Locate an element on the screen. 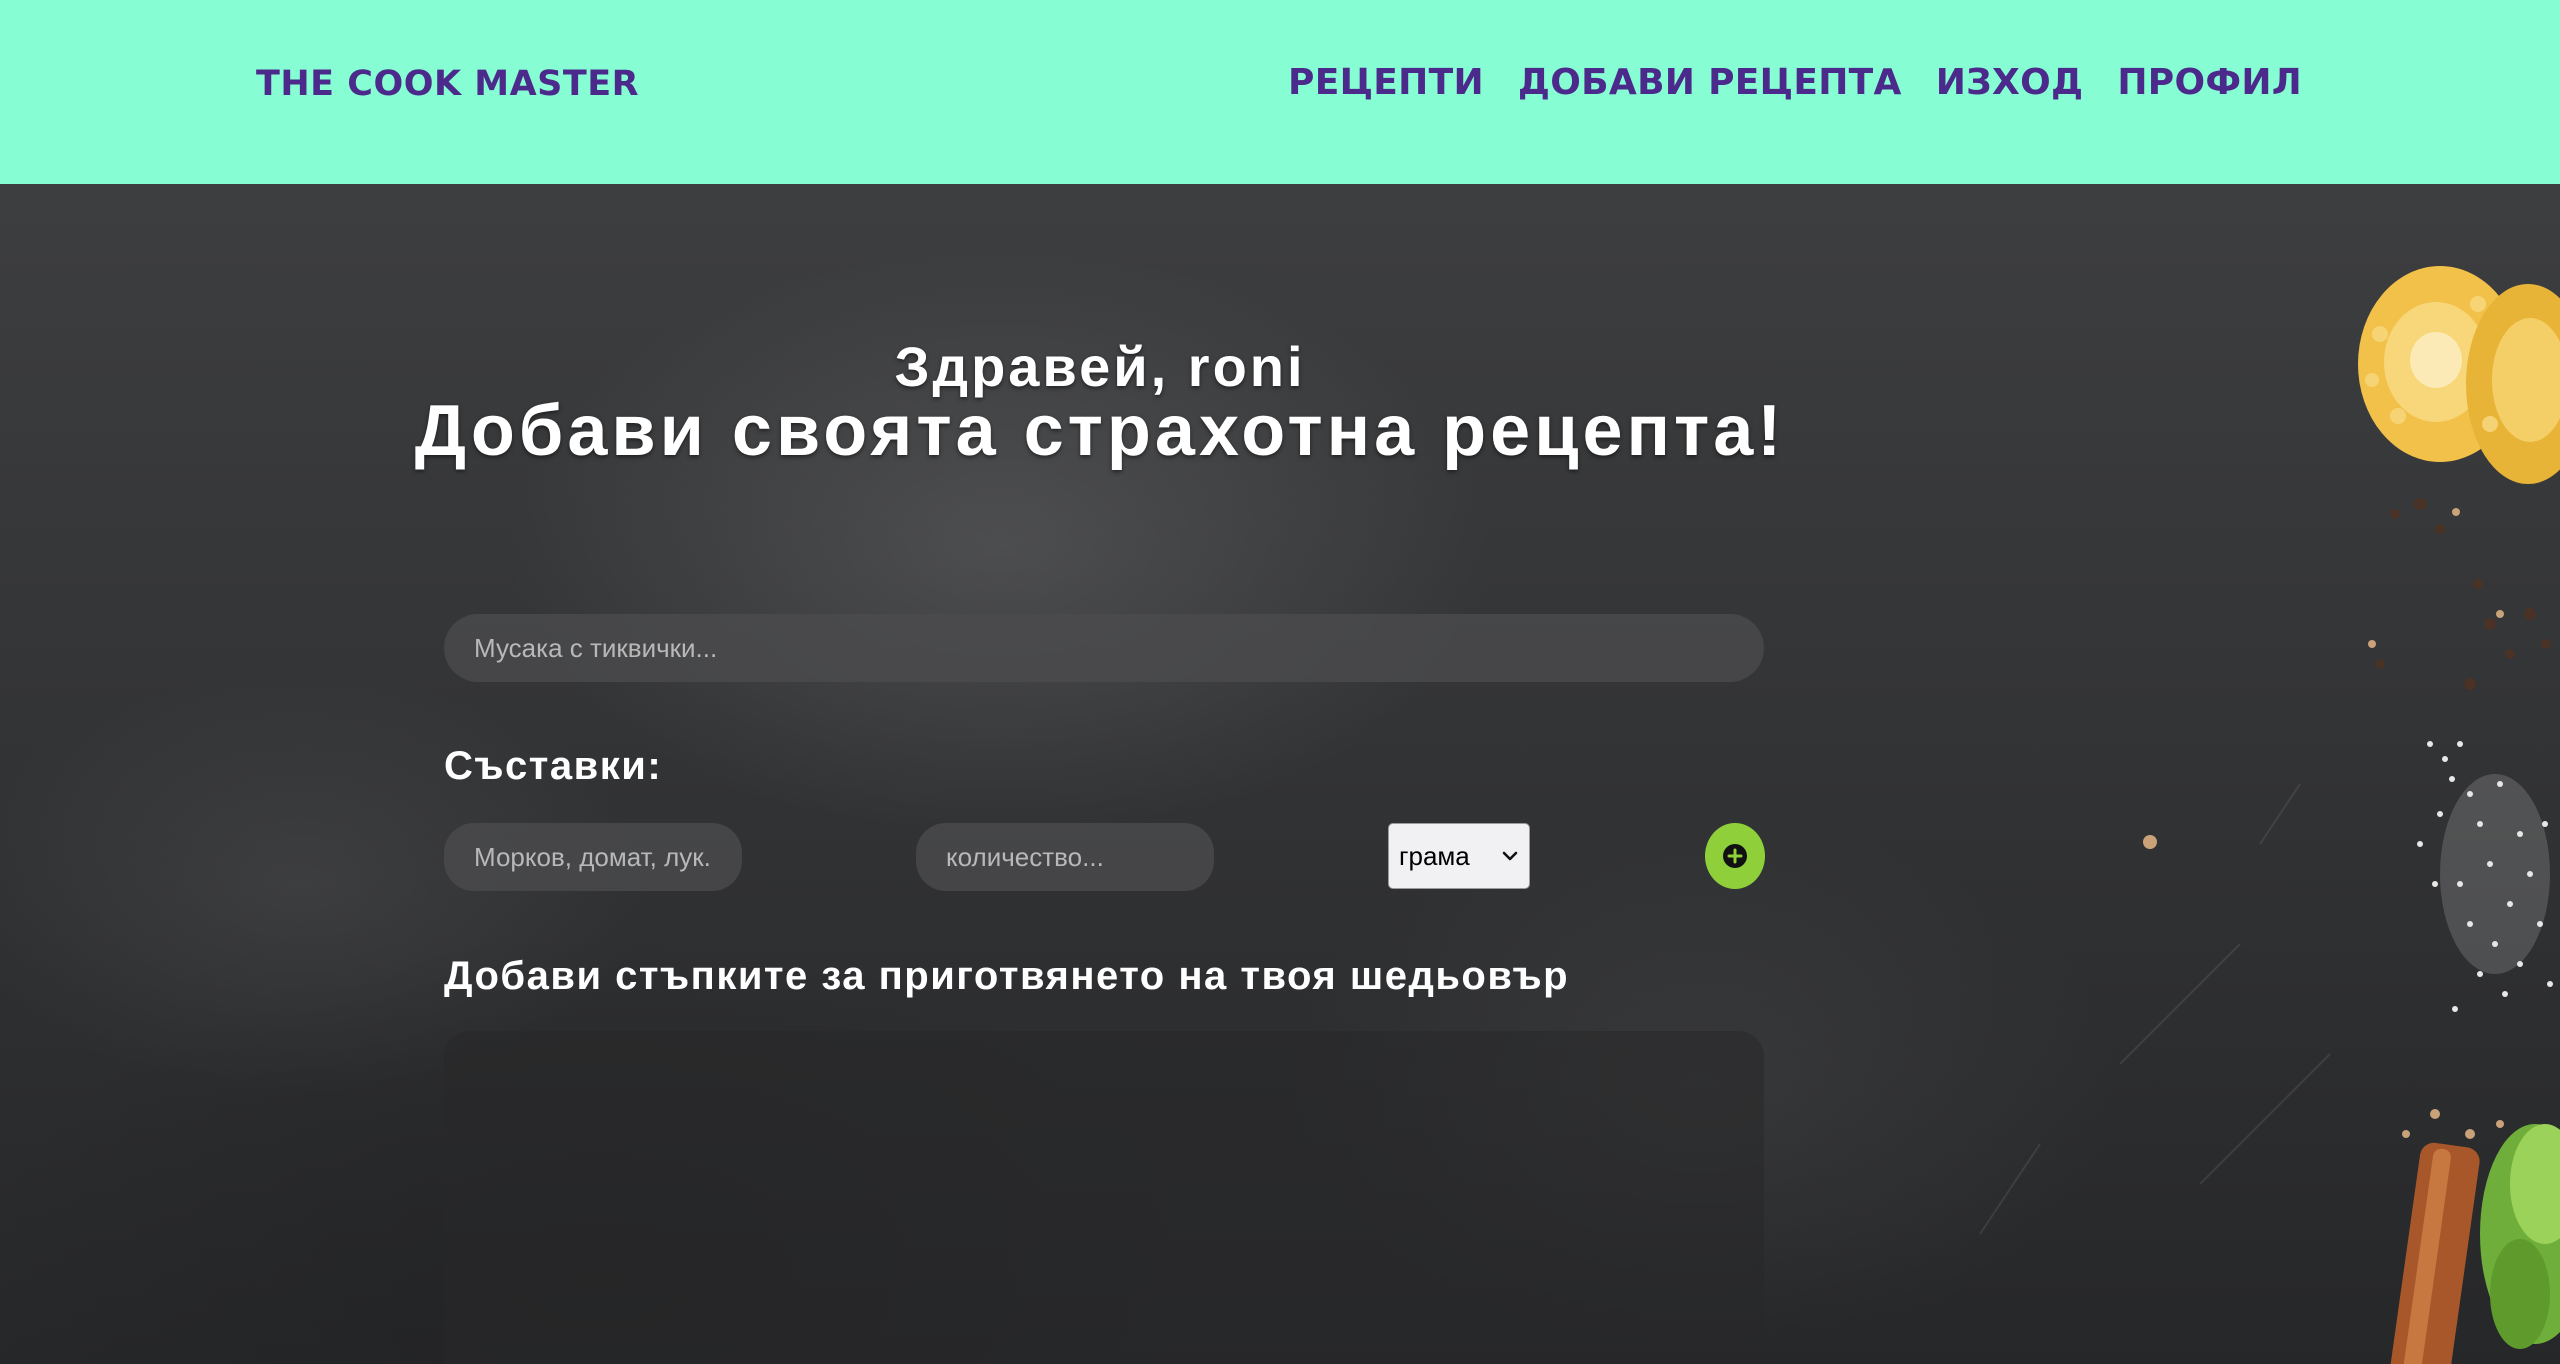 This screenshot has height=1364, width=2560. lettuce-image is located at coordinates (2520, 1236).